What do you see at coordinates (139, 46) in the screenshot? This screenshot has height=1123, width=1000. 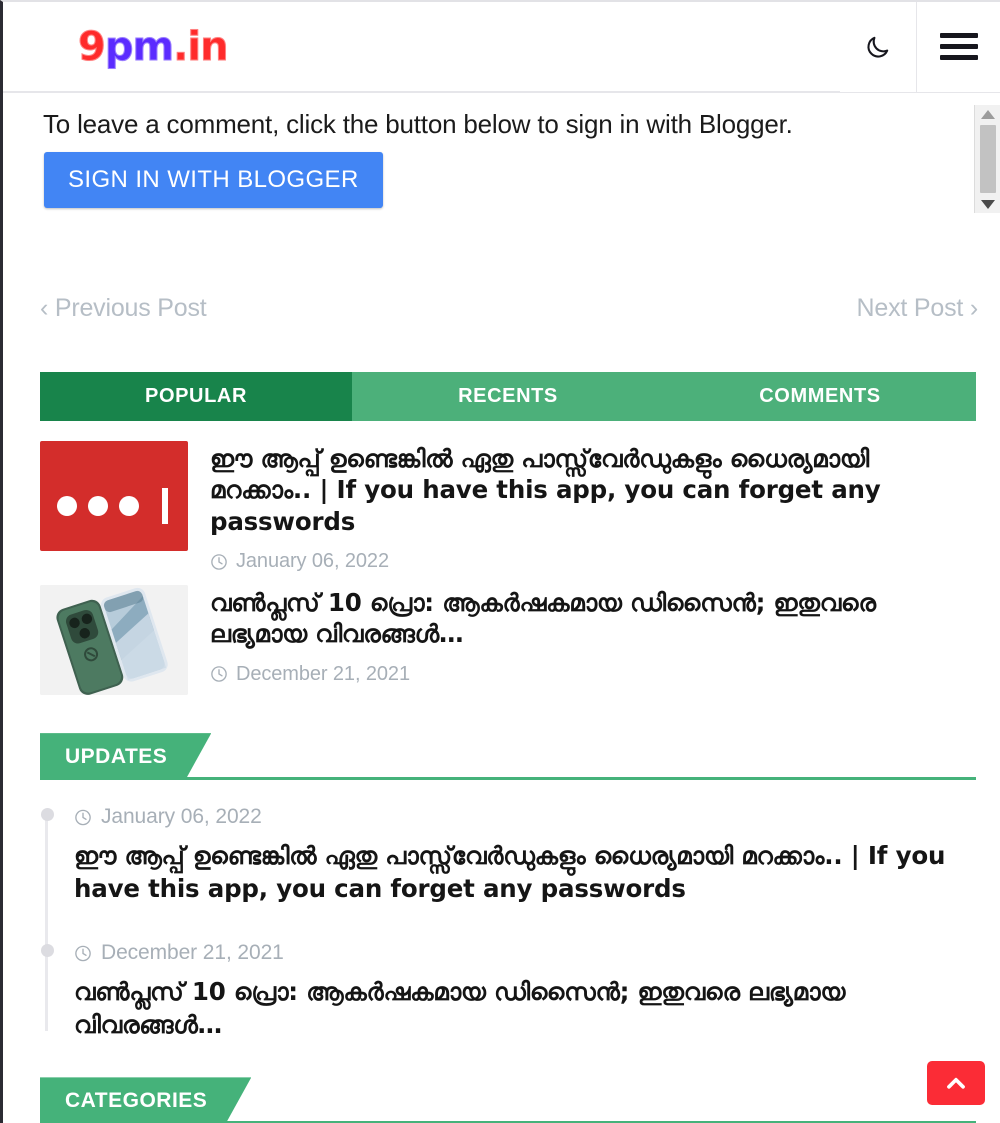 I see `logo-part-pm: pm` at bounding box center [139, 46].